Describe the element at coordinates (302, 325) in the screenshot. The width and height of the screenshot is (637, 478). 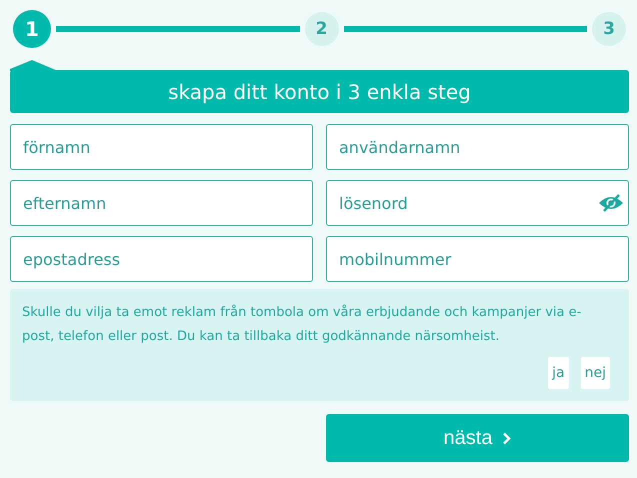
I see `consent-text: Skulle du vilja ta emot reklam från tombola om våra erbjudande och kampanjer via e-post, telefon eller post. Du kan ta tillbaka ditt godkännande närsomheist.` at that location.